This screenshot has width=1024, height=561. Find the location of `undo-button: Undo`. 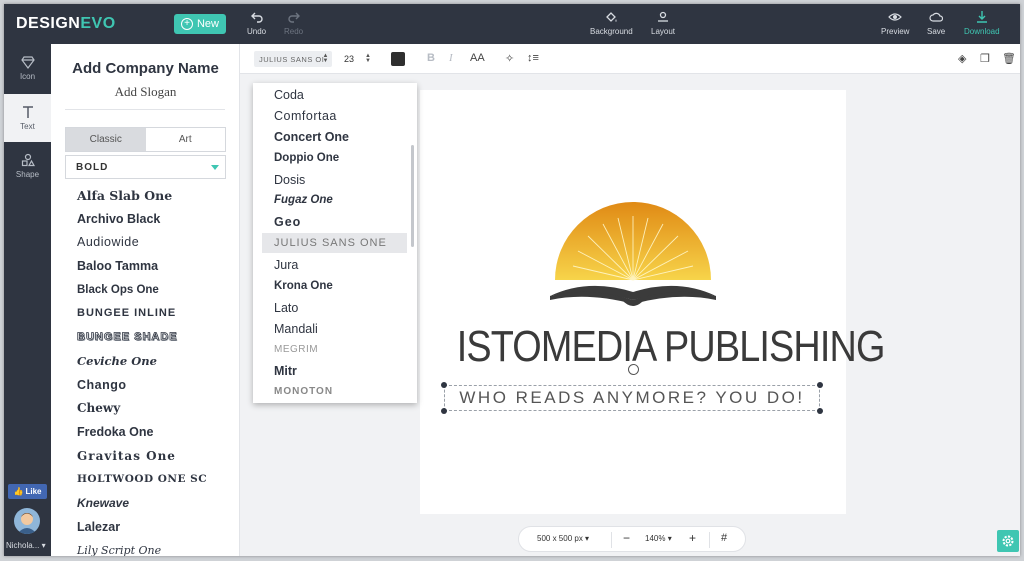

undo-button: Undo is located at coordinates (256, 23).